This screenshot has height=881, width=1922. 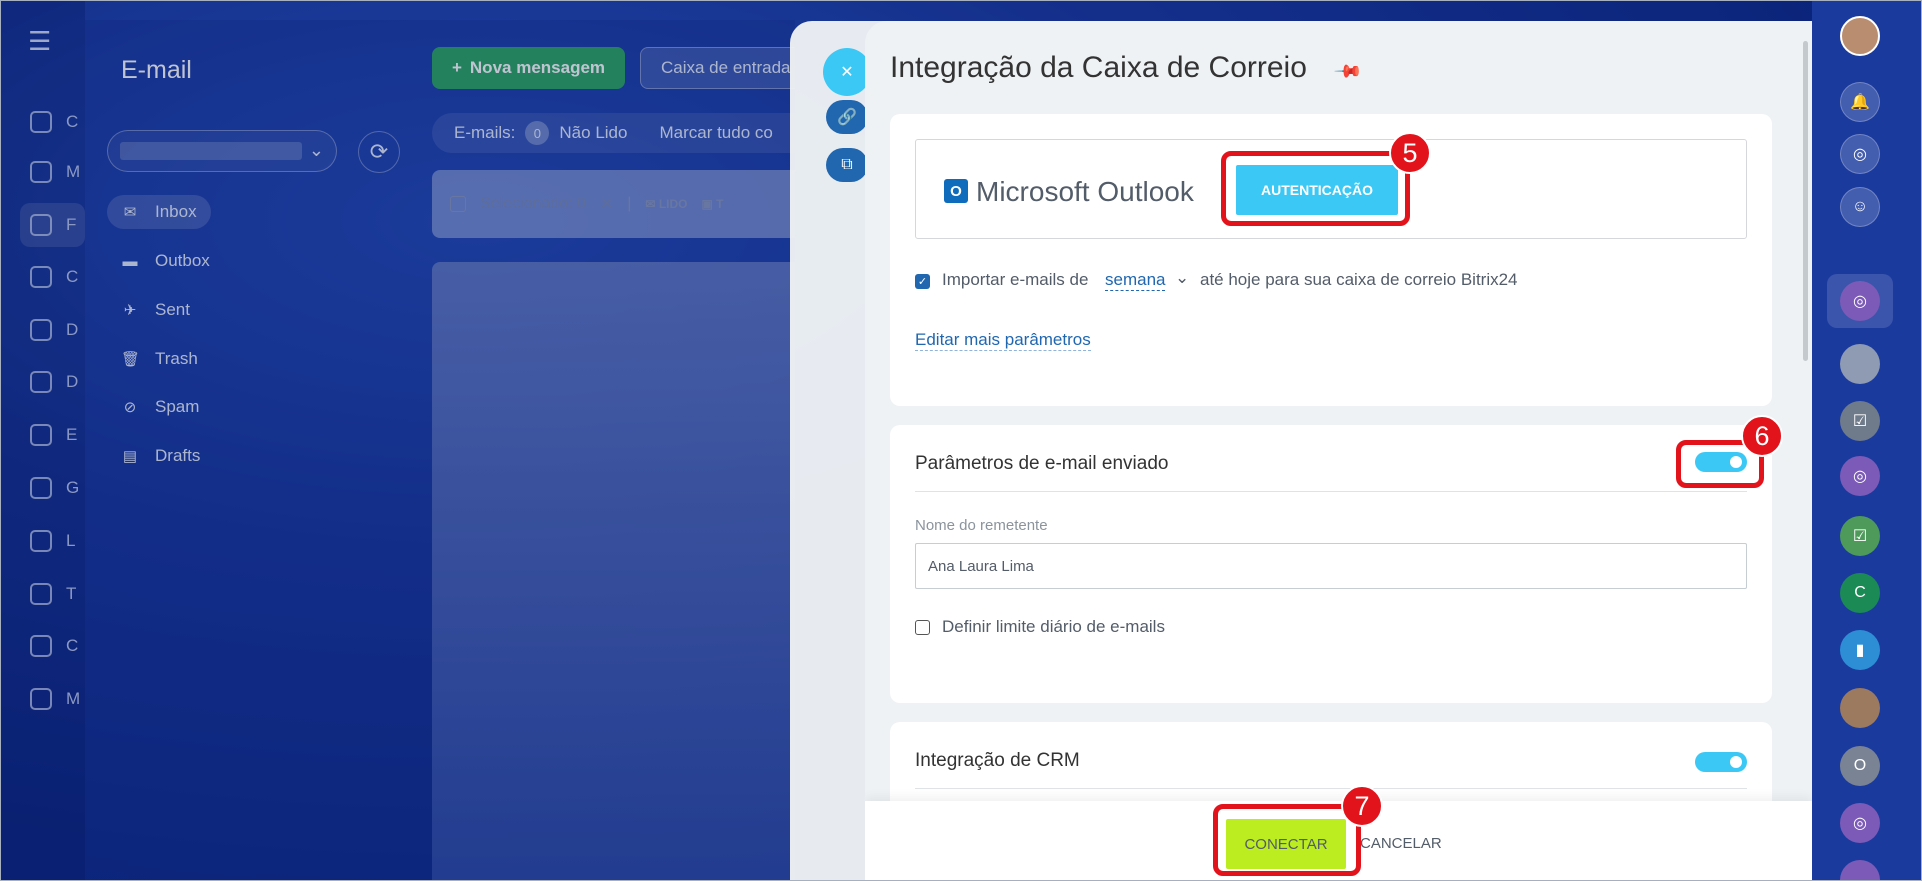 What do you see at coordinates (1015, 279) in the screenshot?
I see `import-prefix: Importar e-mails de` at bounding box center [1015, 279].